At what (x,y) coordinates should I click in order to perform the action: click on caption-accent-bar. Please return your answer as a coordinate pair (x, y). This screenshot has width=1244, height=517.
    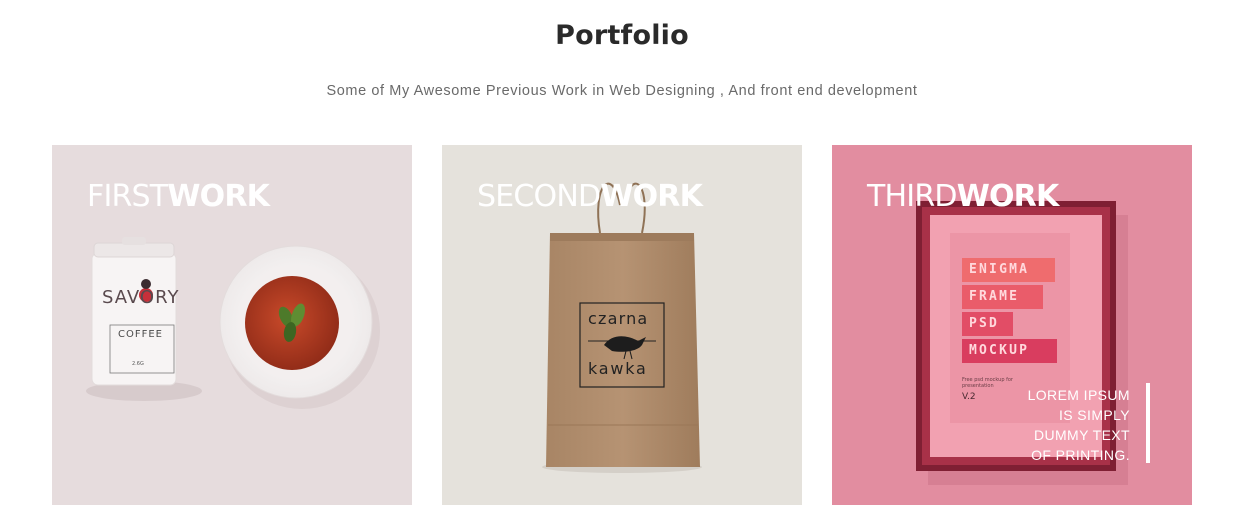
    Looking at the image, I should click on (1148, 423).